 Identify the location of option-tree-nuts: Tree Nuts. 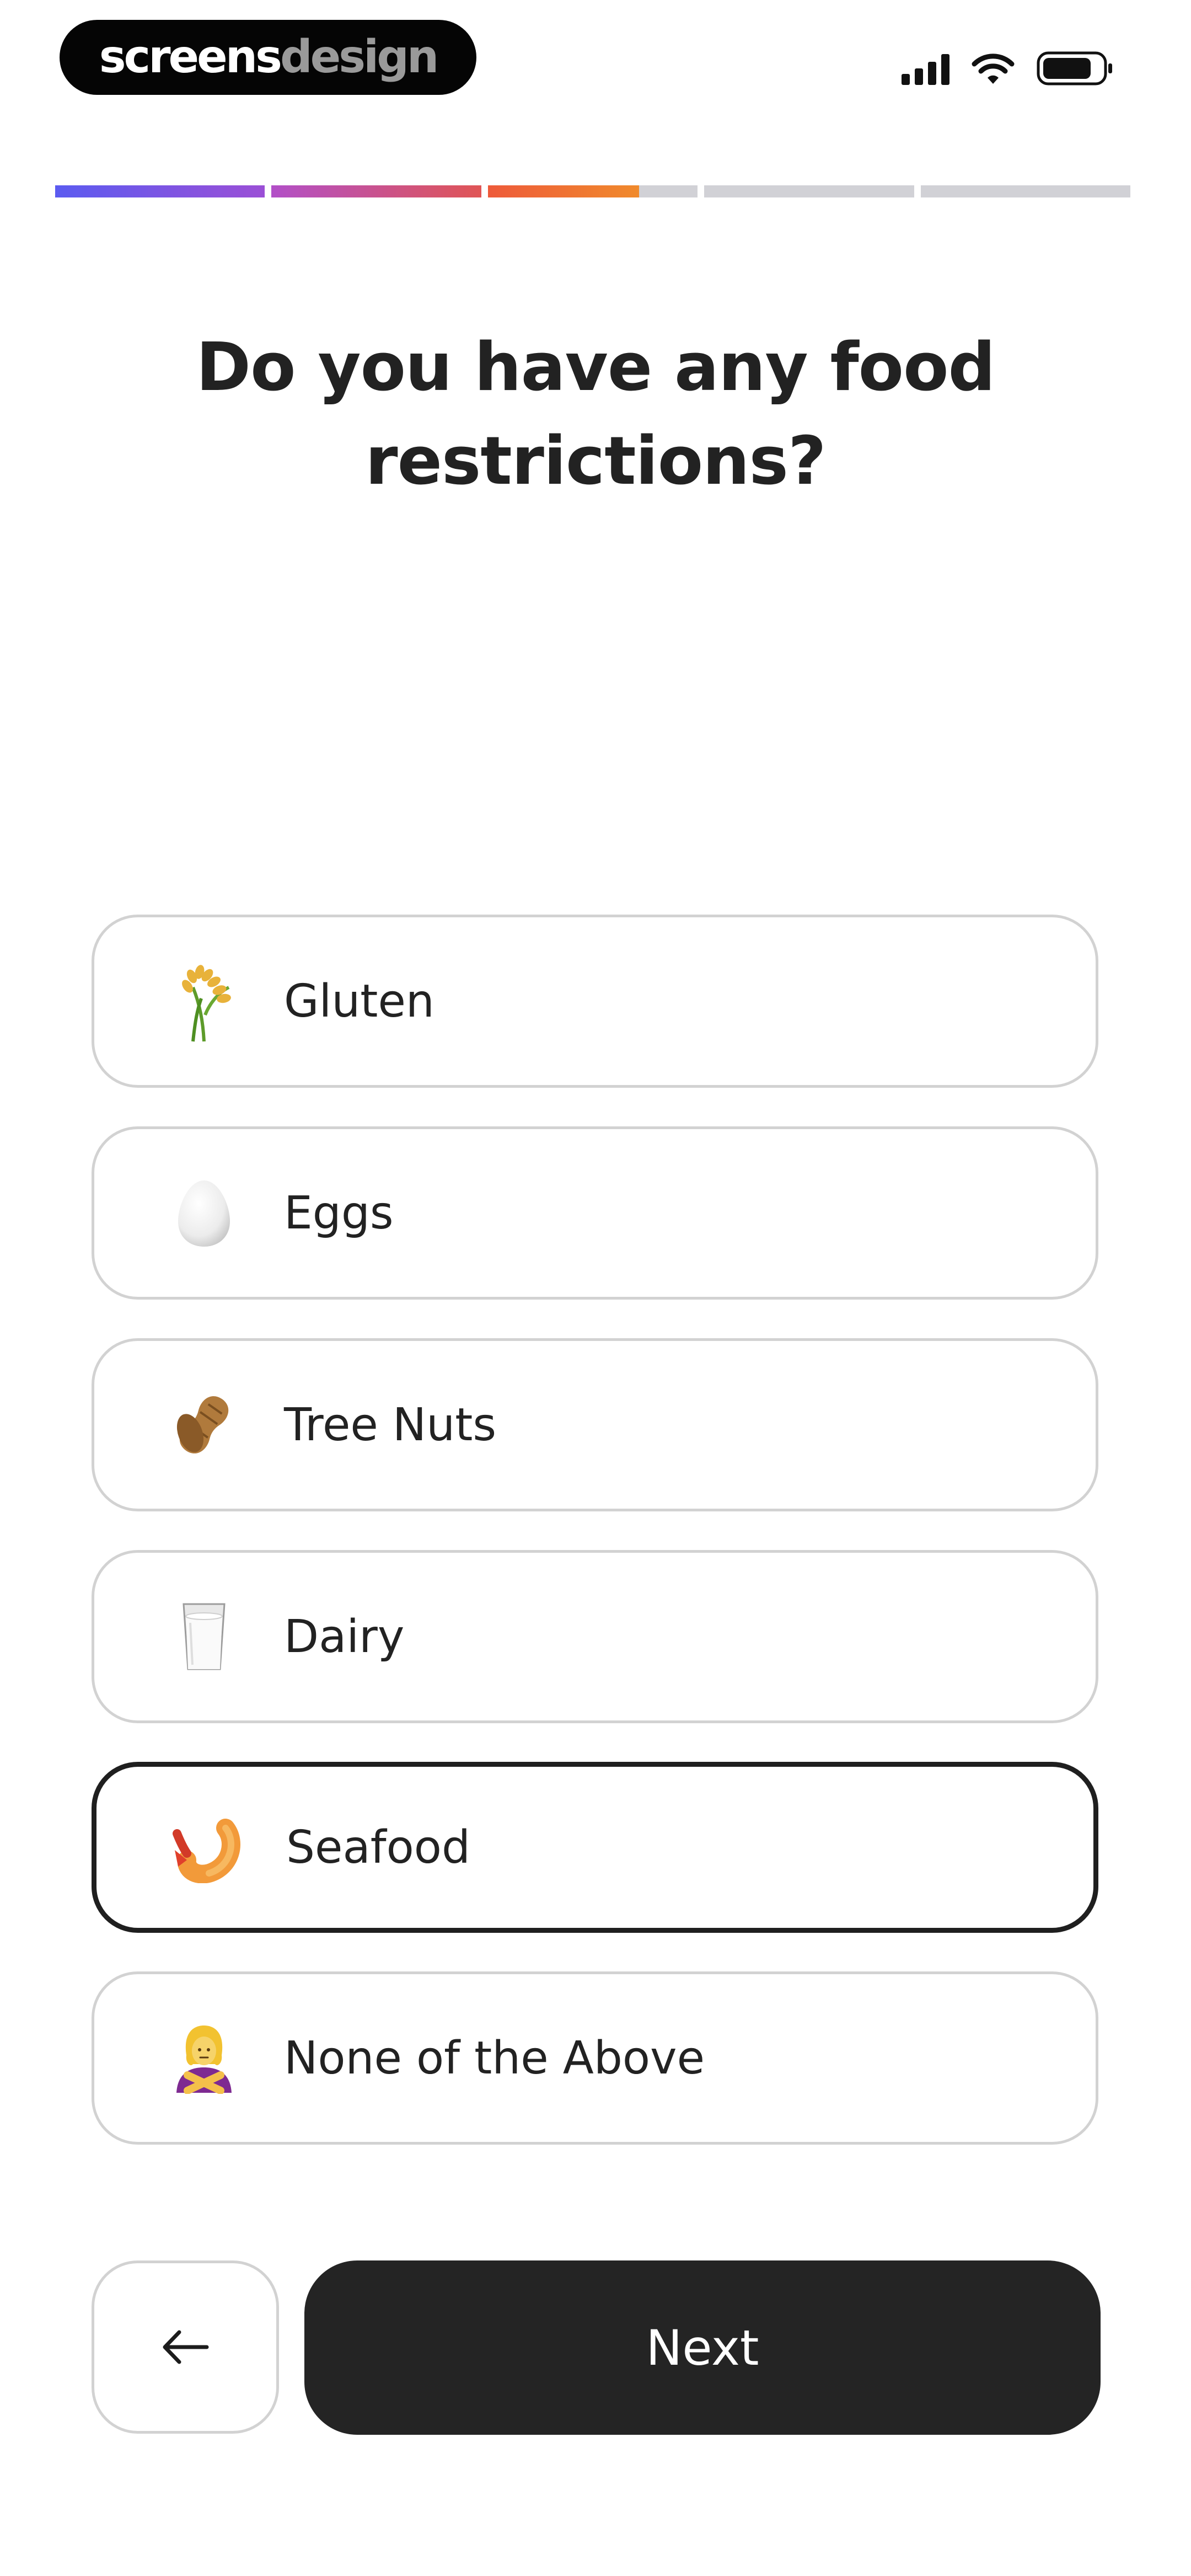
(595, 1424).